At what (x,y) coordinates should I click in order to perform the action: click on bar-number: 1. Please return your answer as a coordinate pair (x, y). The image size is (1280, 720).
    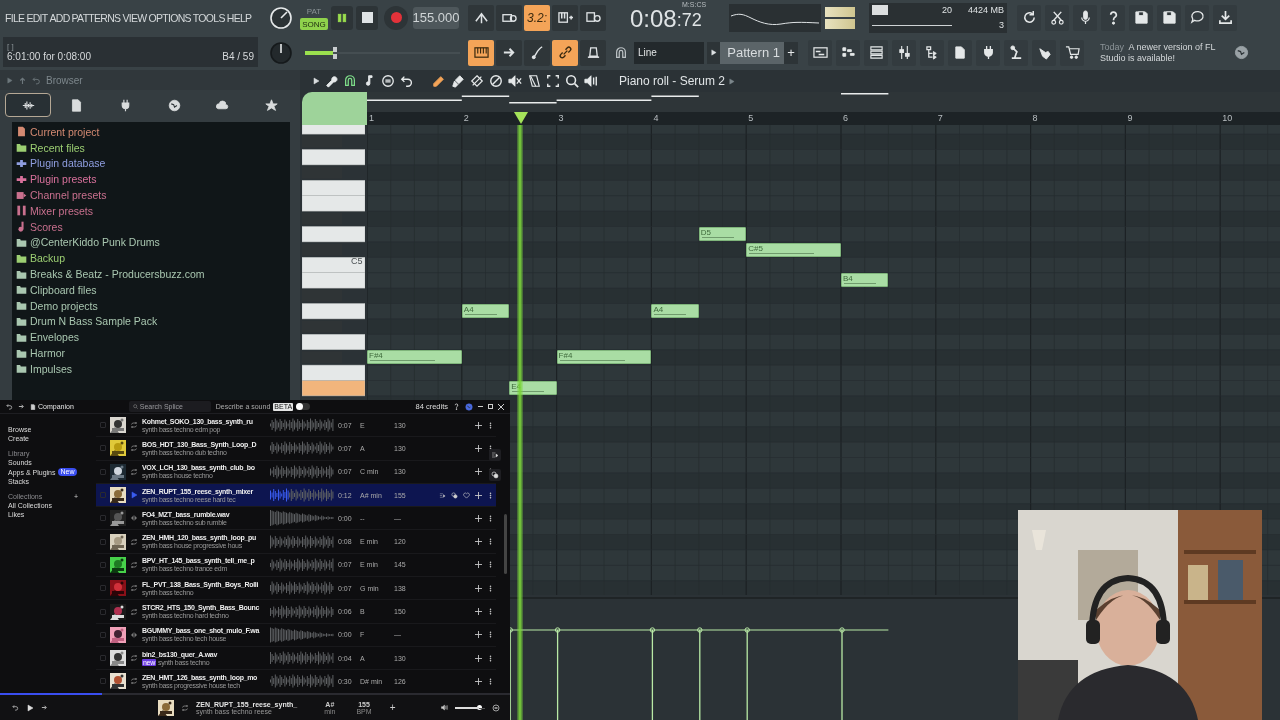
    Looking at the image, I should click on (371, 118).